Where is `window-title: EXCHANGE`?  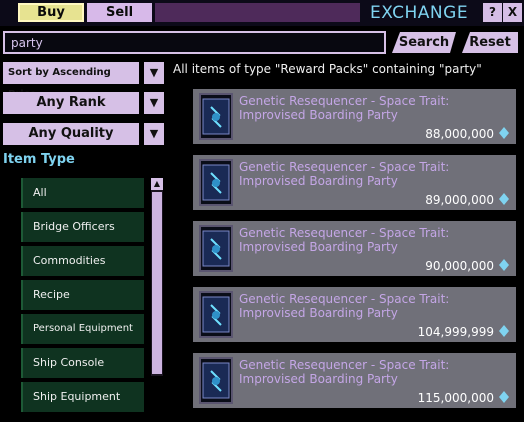
window-title: EXCHANGE is located at coordinates (419, 13).